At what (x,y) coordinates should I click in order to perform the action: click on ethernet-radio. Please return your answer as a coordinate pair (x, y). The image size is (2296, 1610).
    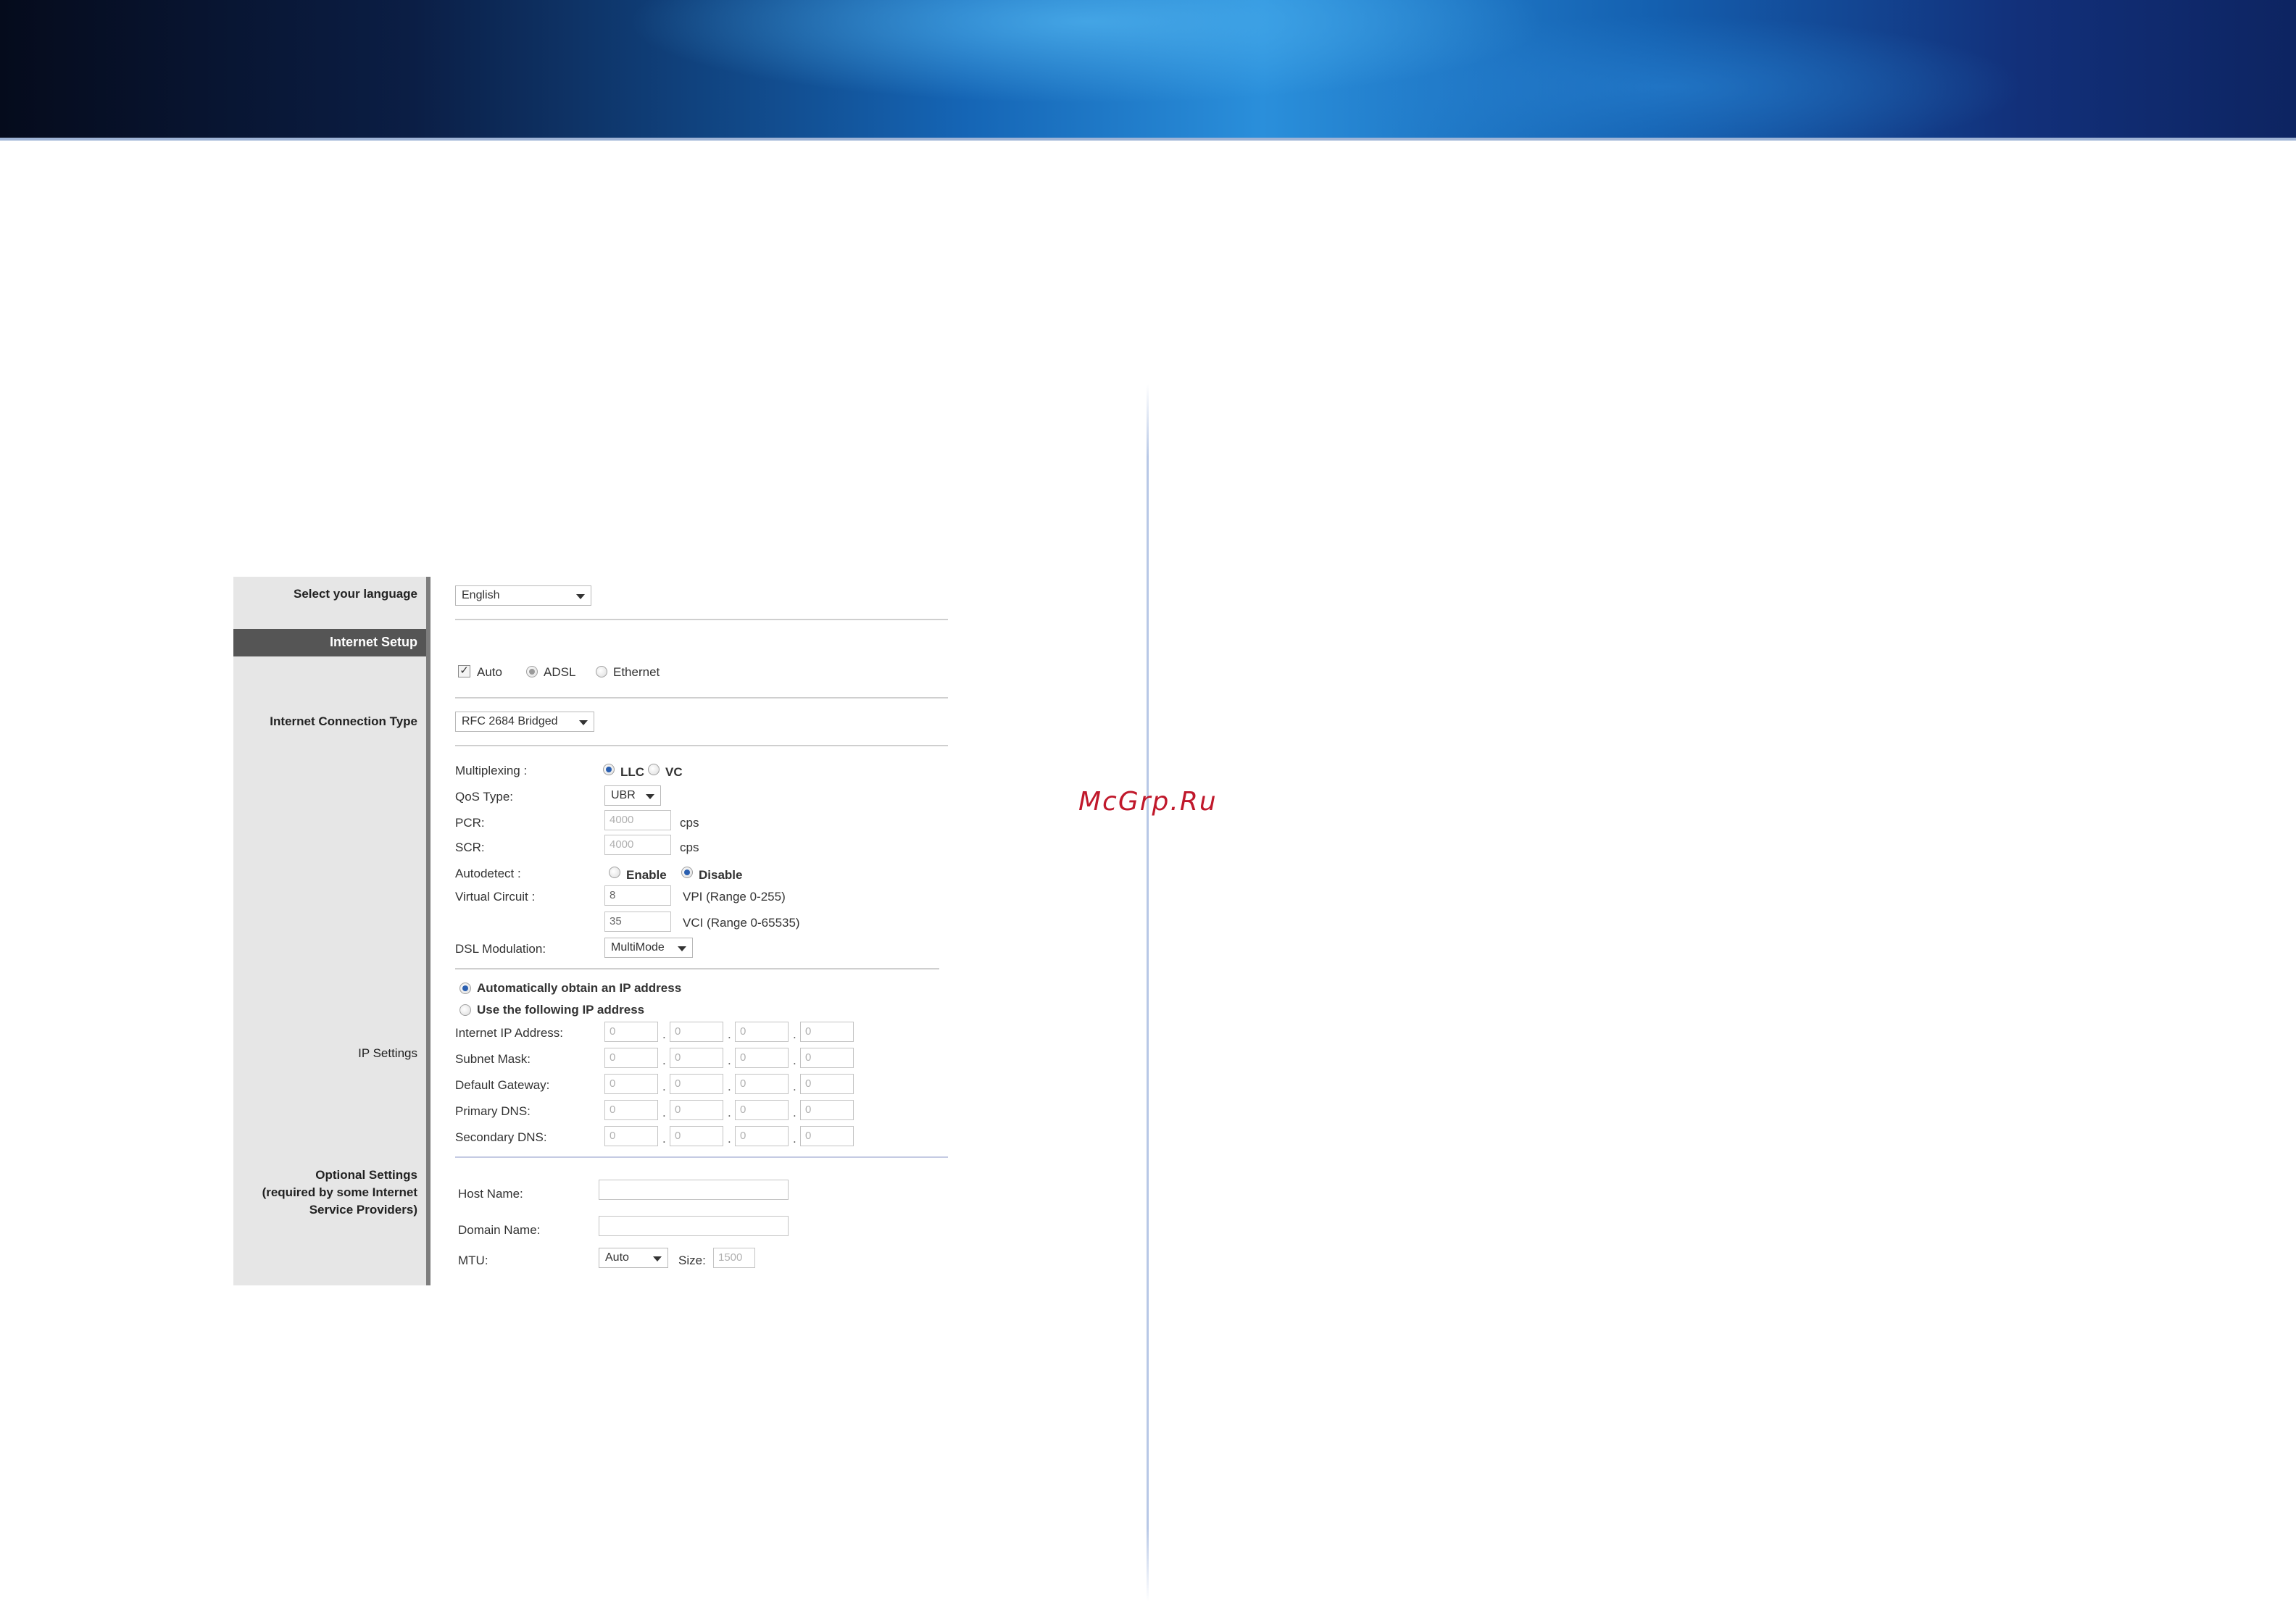
    Looking at the image, I should click on (601, 671).